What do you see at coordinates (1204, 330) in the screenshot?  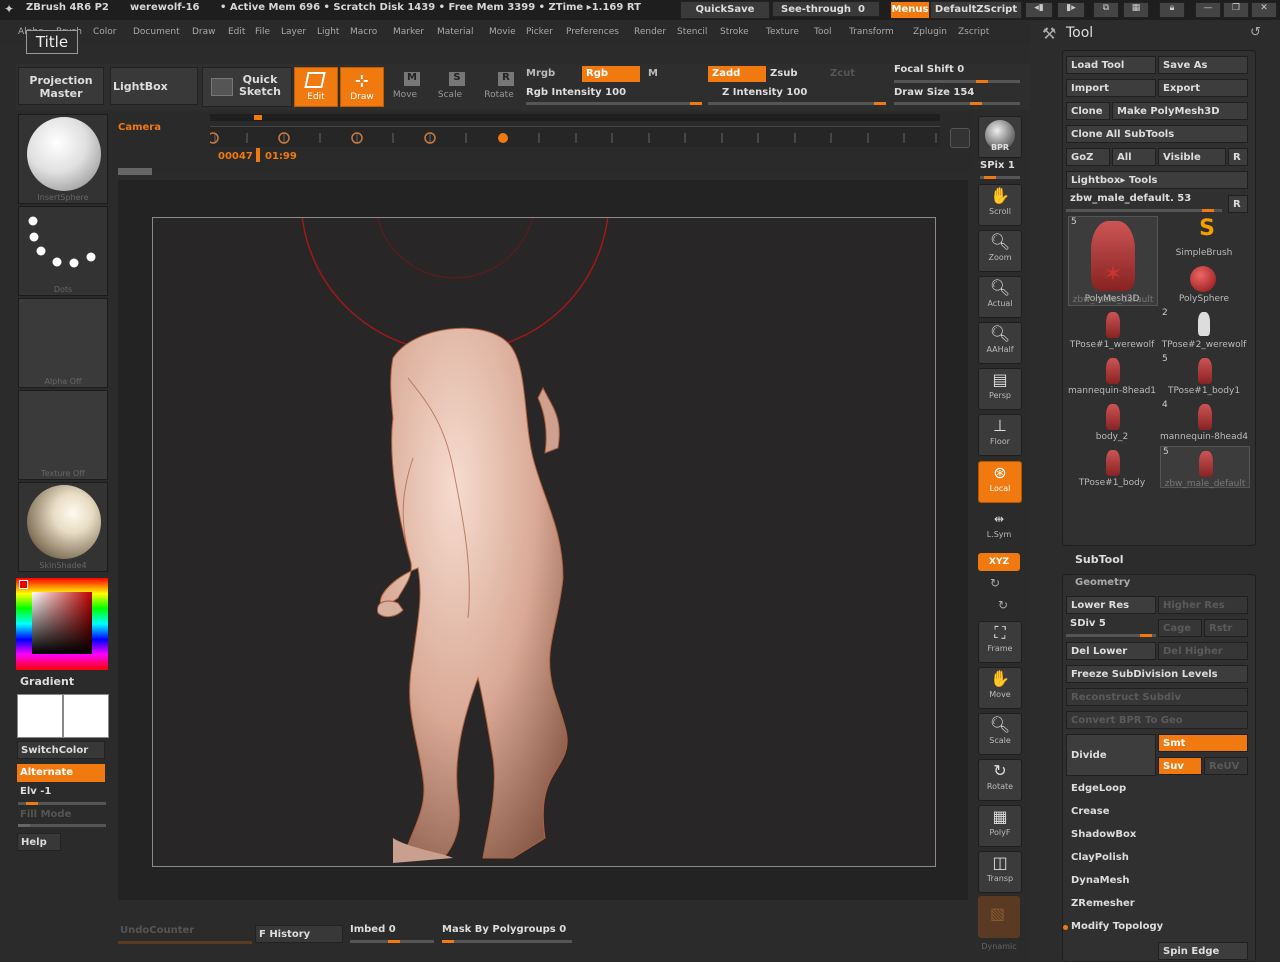 I see `tool-thumbnail-item: 2 TPose#2_werewolf` at bounding box center [1204, 330].